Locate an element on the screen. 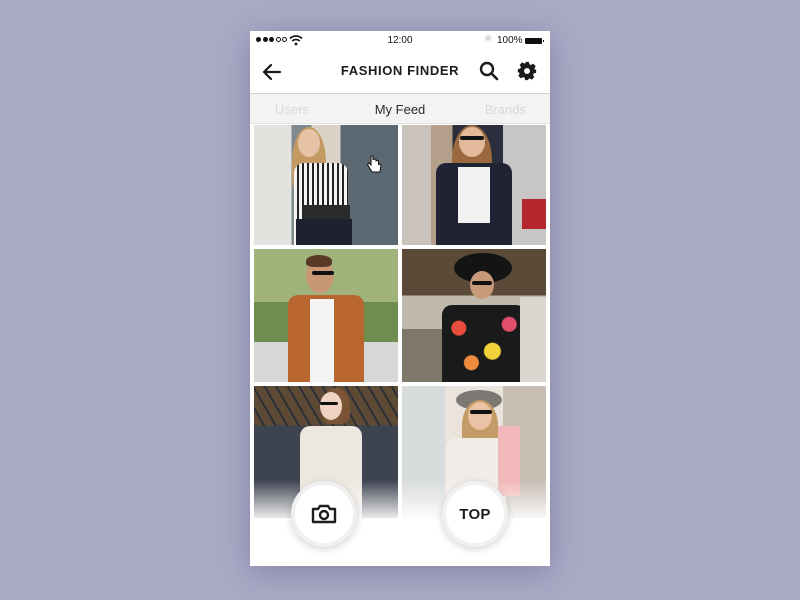 Image resolution: width=800 pixels, height=600 pixels. battery-icon is located at coordinates (534, 41).